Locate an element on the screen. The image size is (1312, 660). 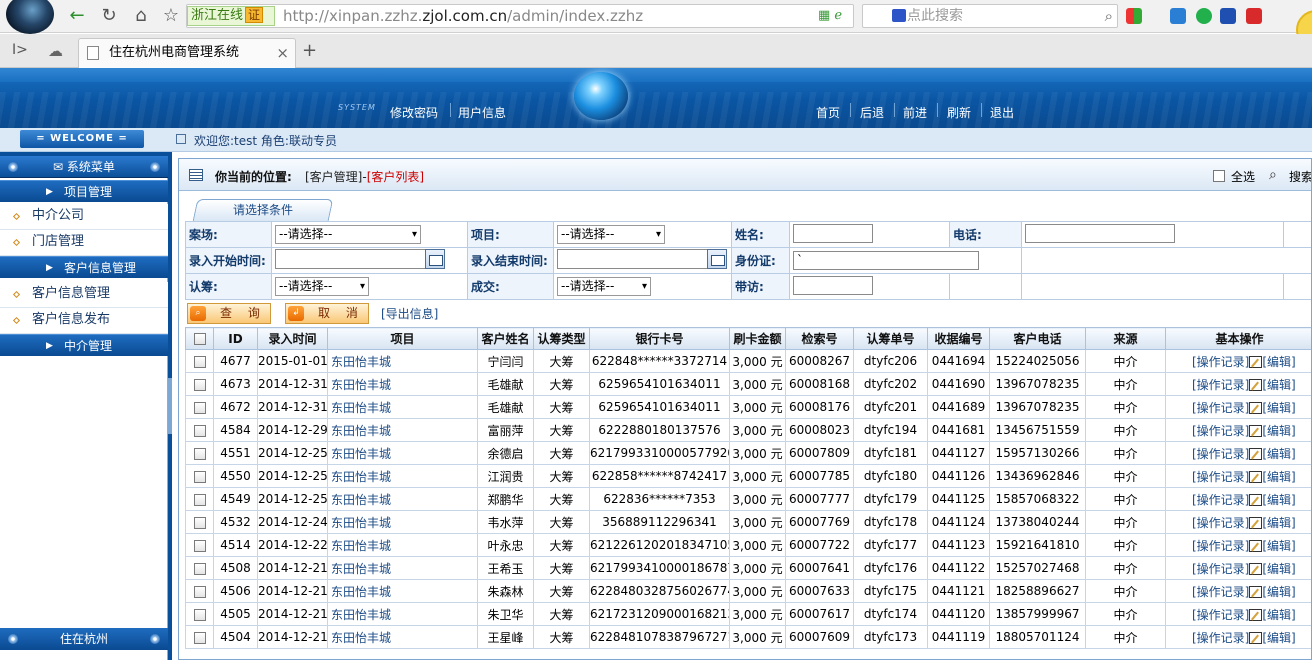
cloud-icon: ☁ is located at coordinates (55, 51).